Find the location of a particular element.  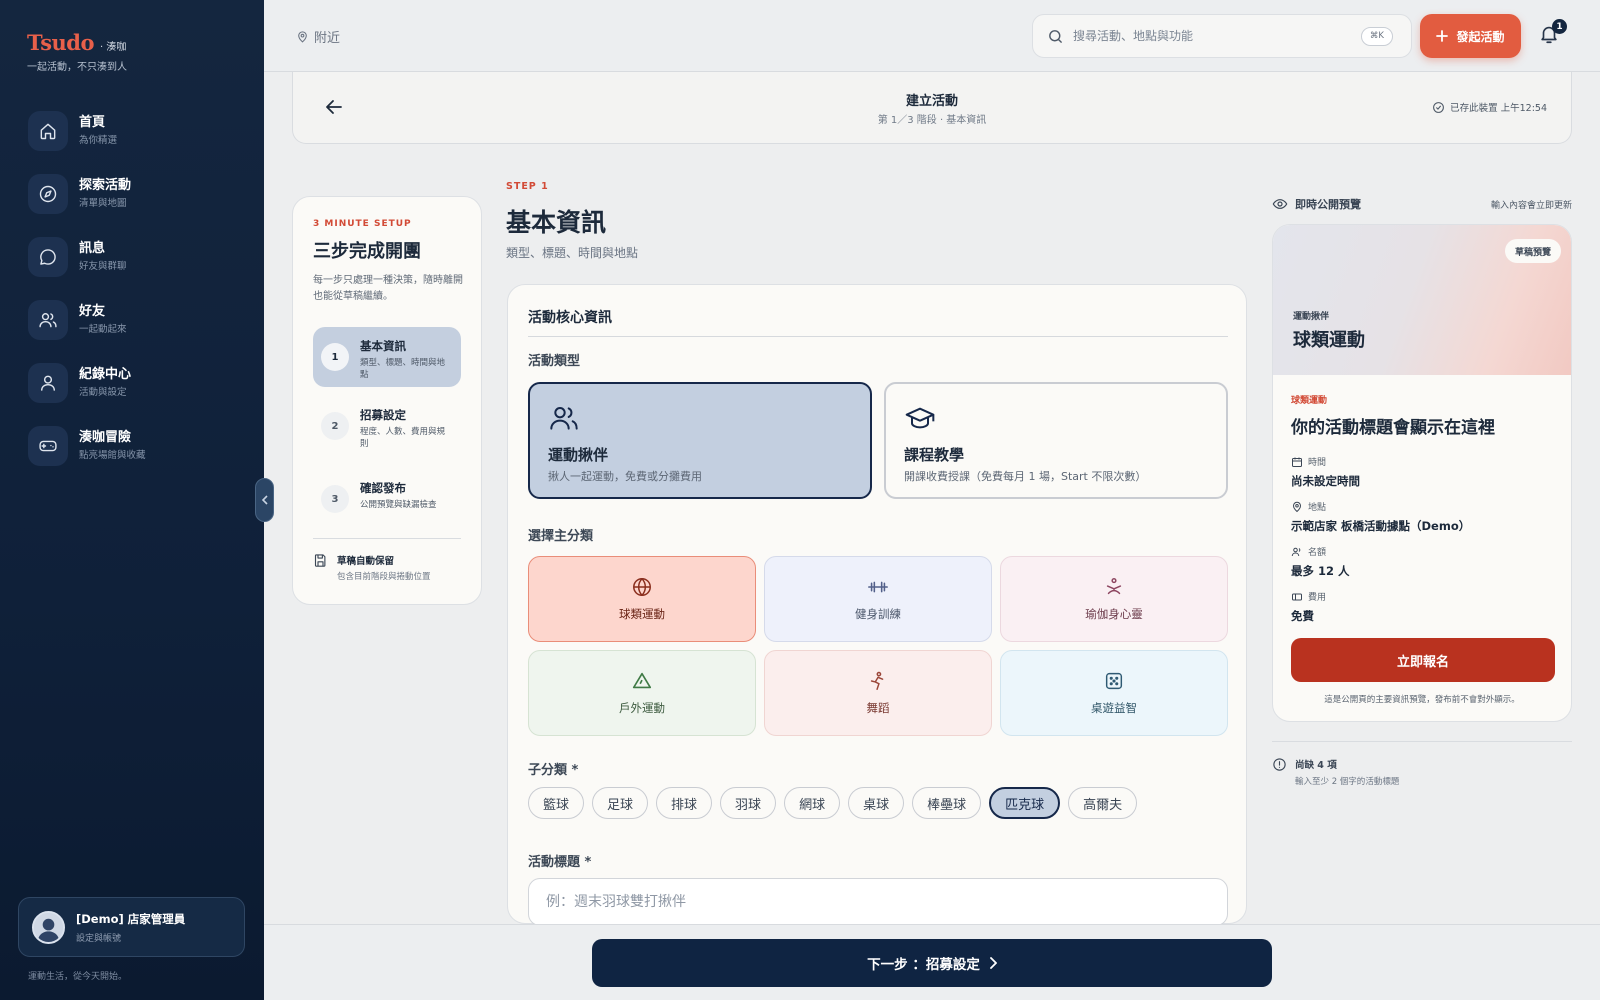

nearby-location: 附近 is located at coordinates (318, 36).